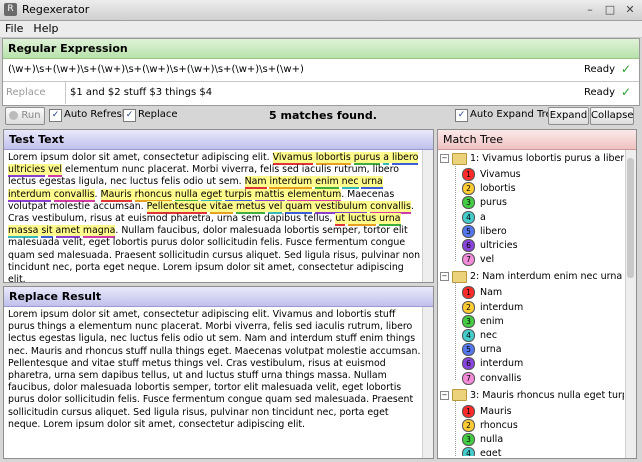 Image resolution: width=642 pixels, height=462 pixels. I want to click on group-number-icon: 6, so click(468, 245).